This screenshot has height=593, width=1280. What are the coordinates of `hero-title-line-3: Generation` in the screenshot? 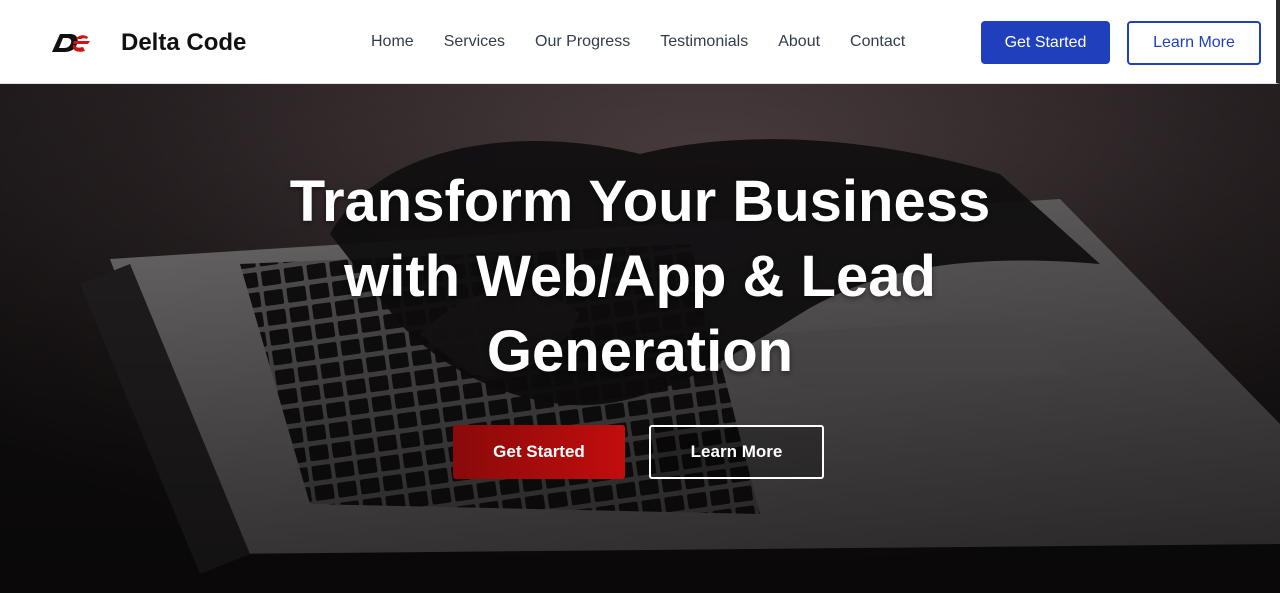 It's located at (640, 351).